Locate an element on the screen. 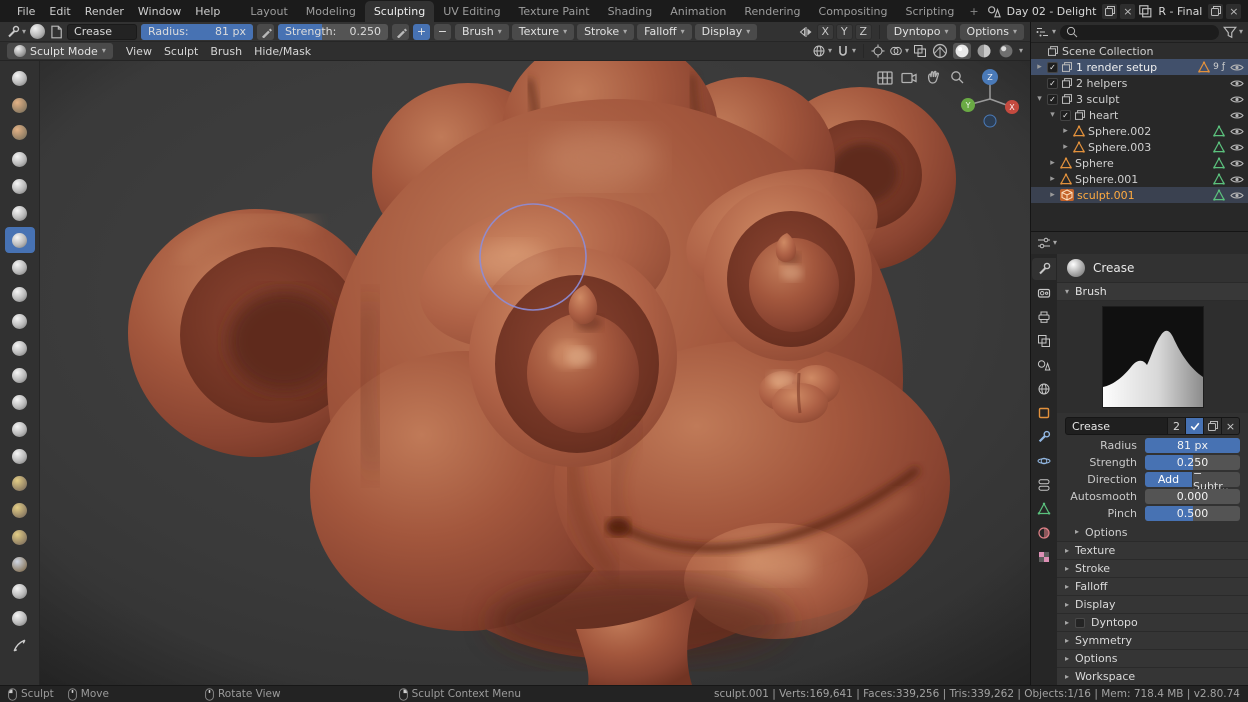  tool-pinch-button is located at coordinates (20, 375).